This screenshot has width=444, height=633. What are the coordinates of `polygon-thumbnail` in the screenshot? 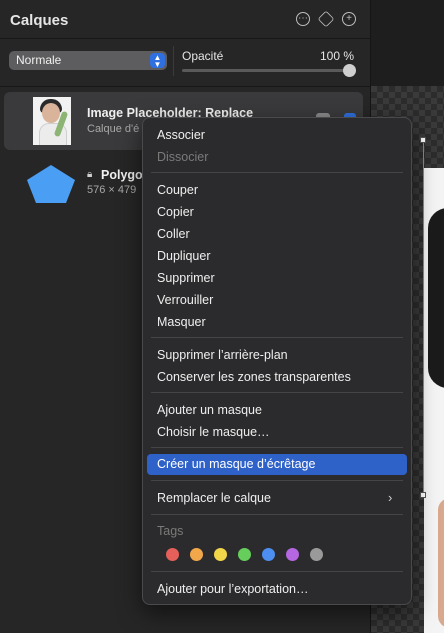 It's located at (51, 184).